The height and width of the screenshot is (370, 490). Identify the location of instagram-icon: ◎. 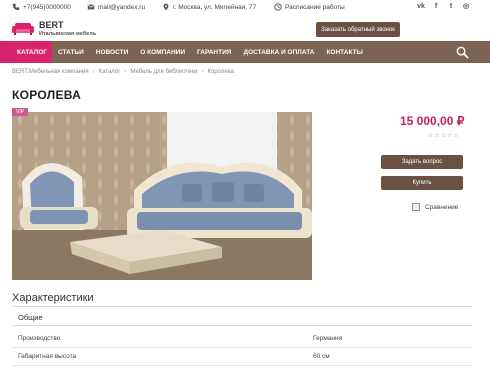
(466, 7).